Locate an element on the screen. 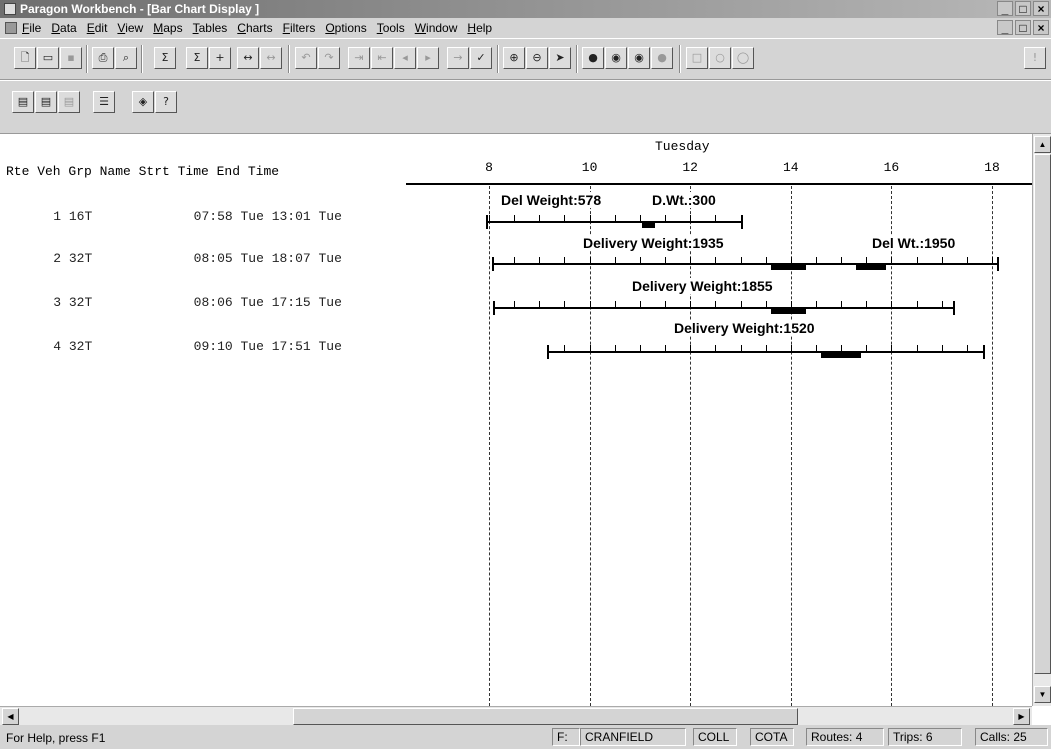 The height and width of the screenshot is (749, 1051). map-pin-1-icon: ● is located at coordinates (593, 58).